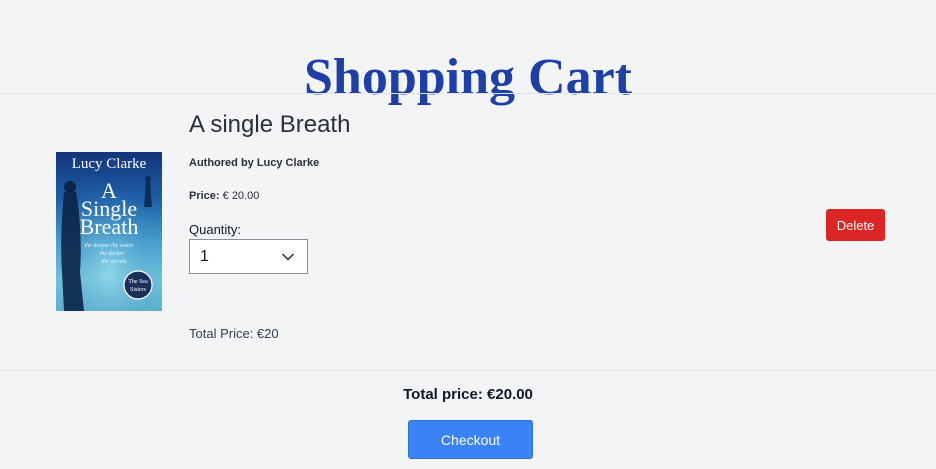 The width and height of the screenshot is (936, 469). I want to click on checkout-button: Checkout, so click(470, 439).